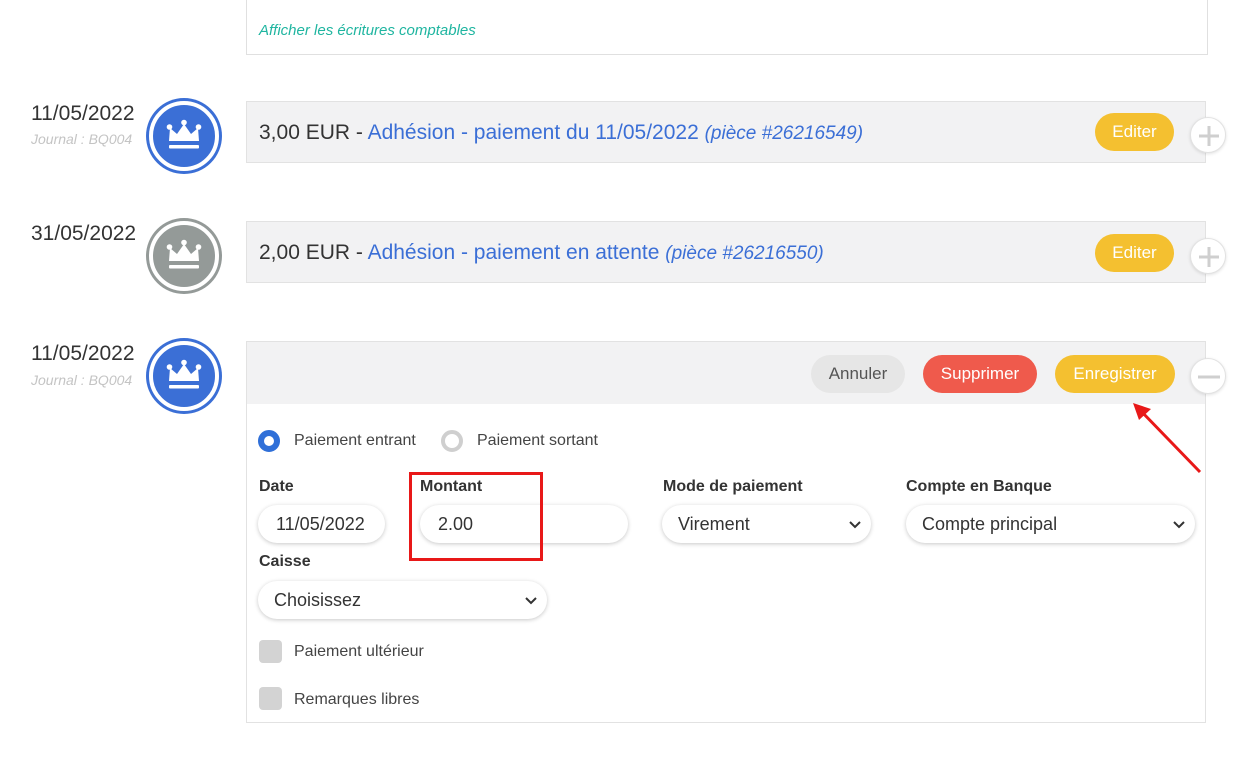 Image resolution: width=1254 pixels, height=760 pixels. What do you see at coordinates (357, 699) in the screenshot?
I see `free-remarks-label: Remarques libres` at bounding box center [357, 699].